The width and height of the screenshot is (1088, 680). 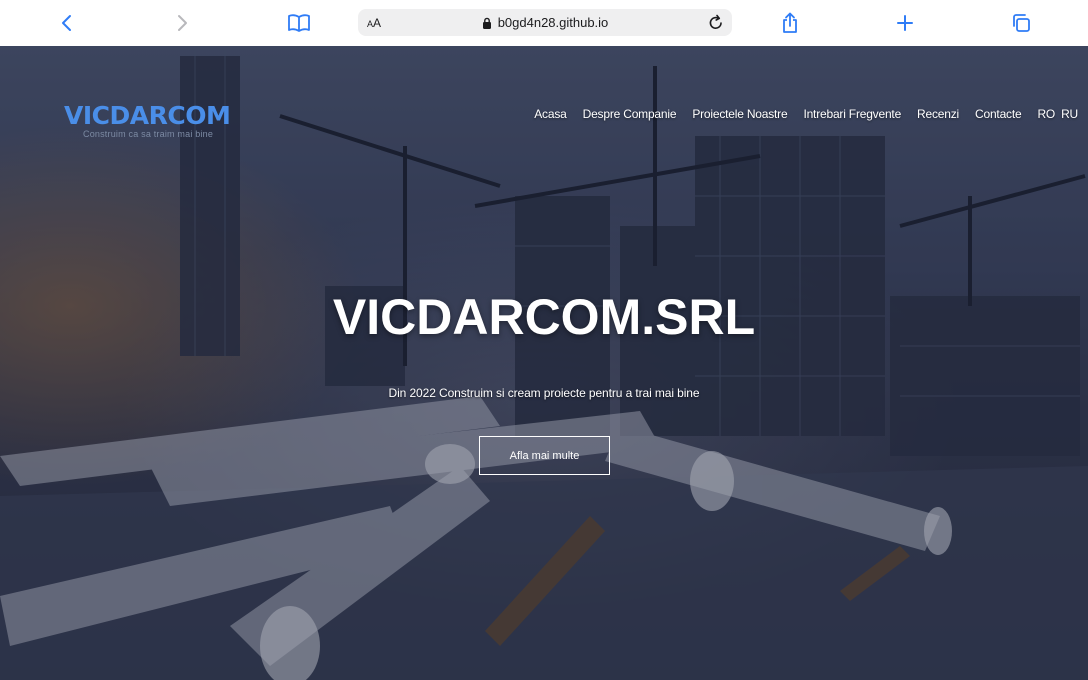 I want to click on tabs-overview-button, so click(x=1021, y=23).